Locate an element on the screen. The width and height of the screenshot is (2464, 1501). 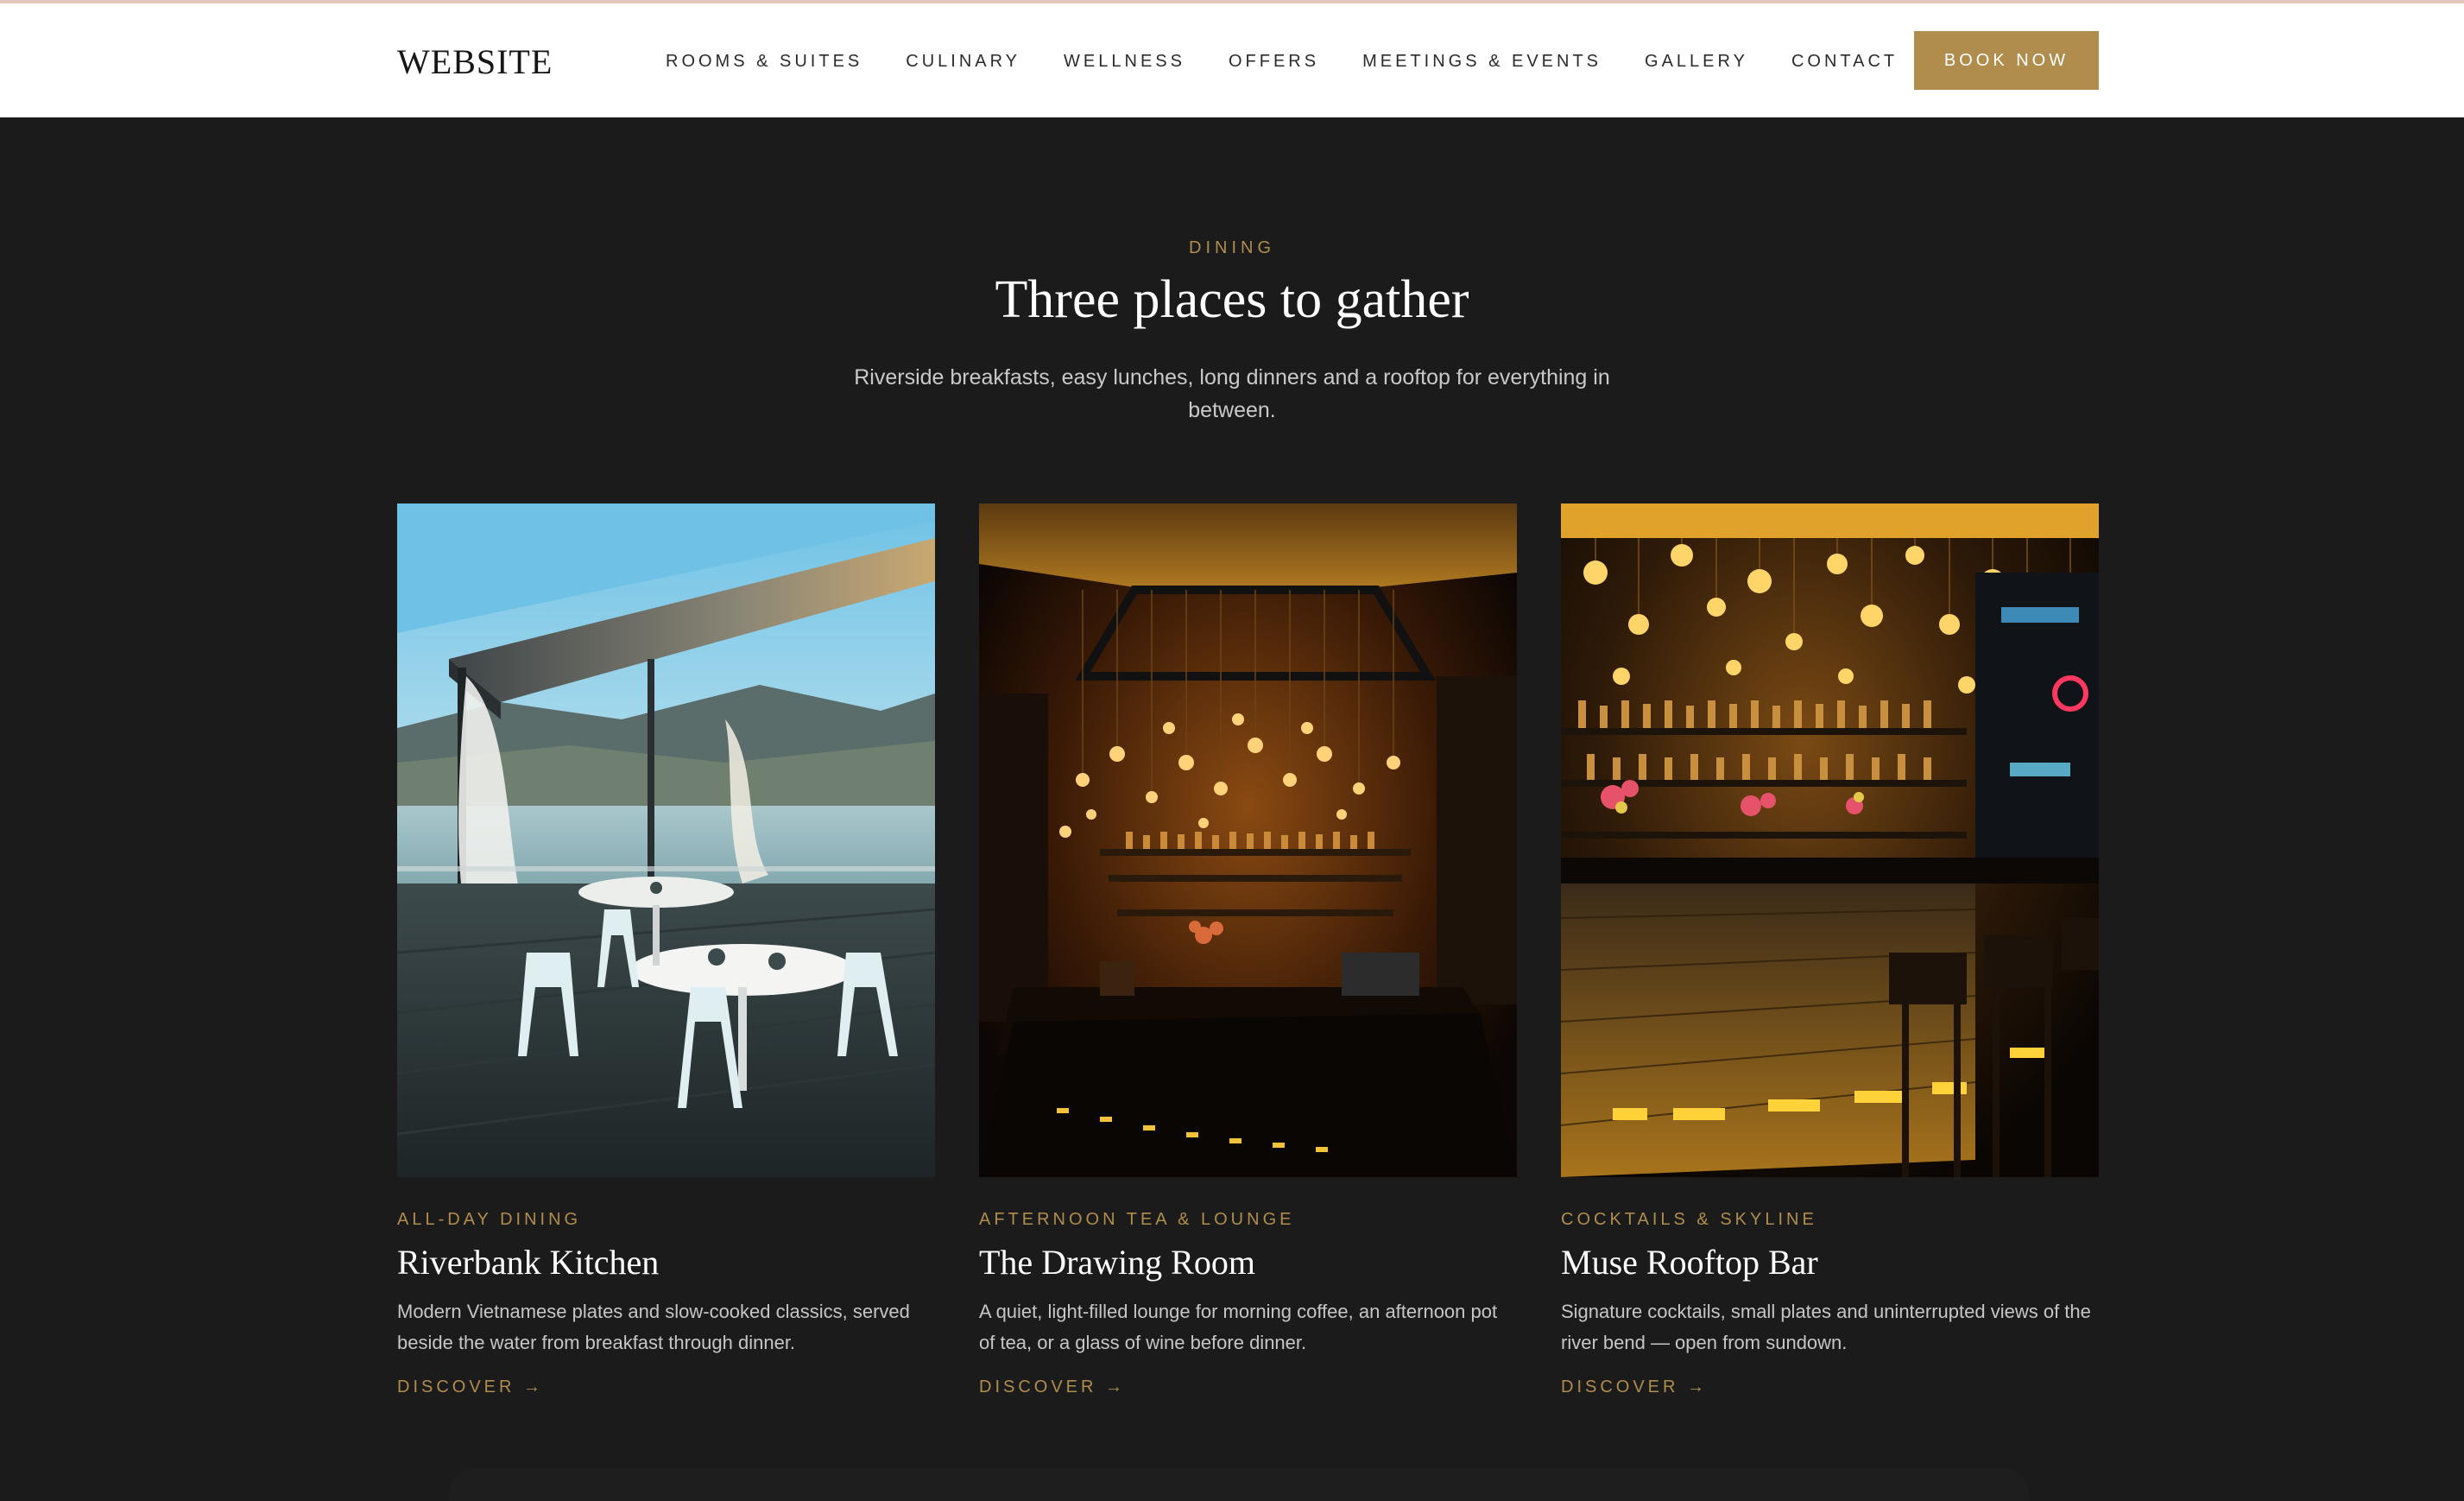
card-kicker: ALL-DAY DINING is located at coordinates (489, 1220).